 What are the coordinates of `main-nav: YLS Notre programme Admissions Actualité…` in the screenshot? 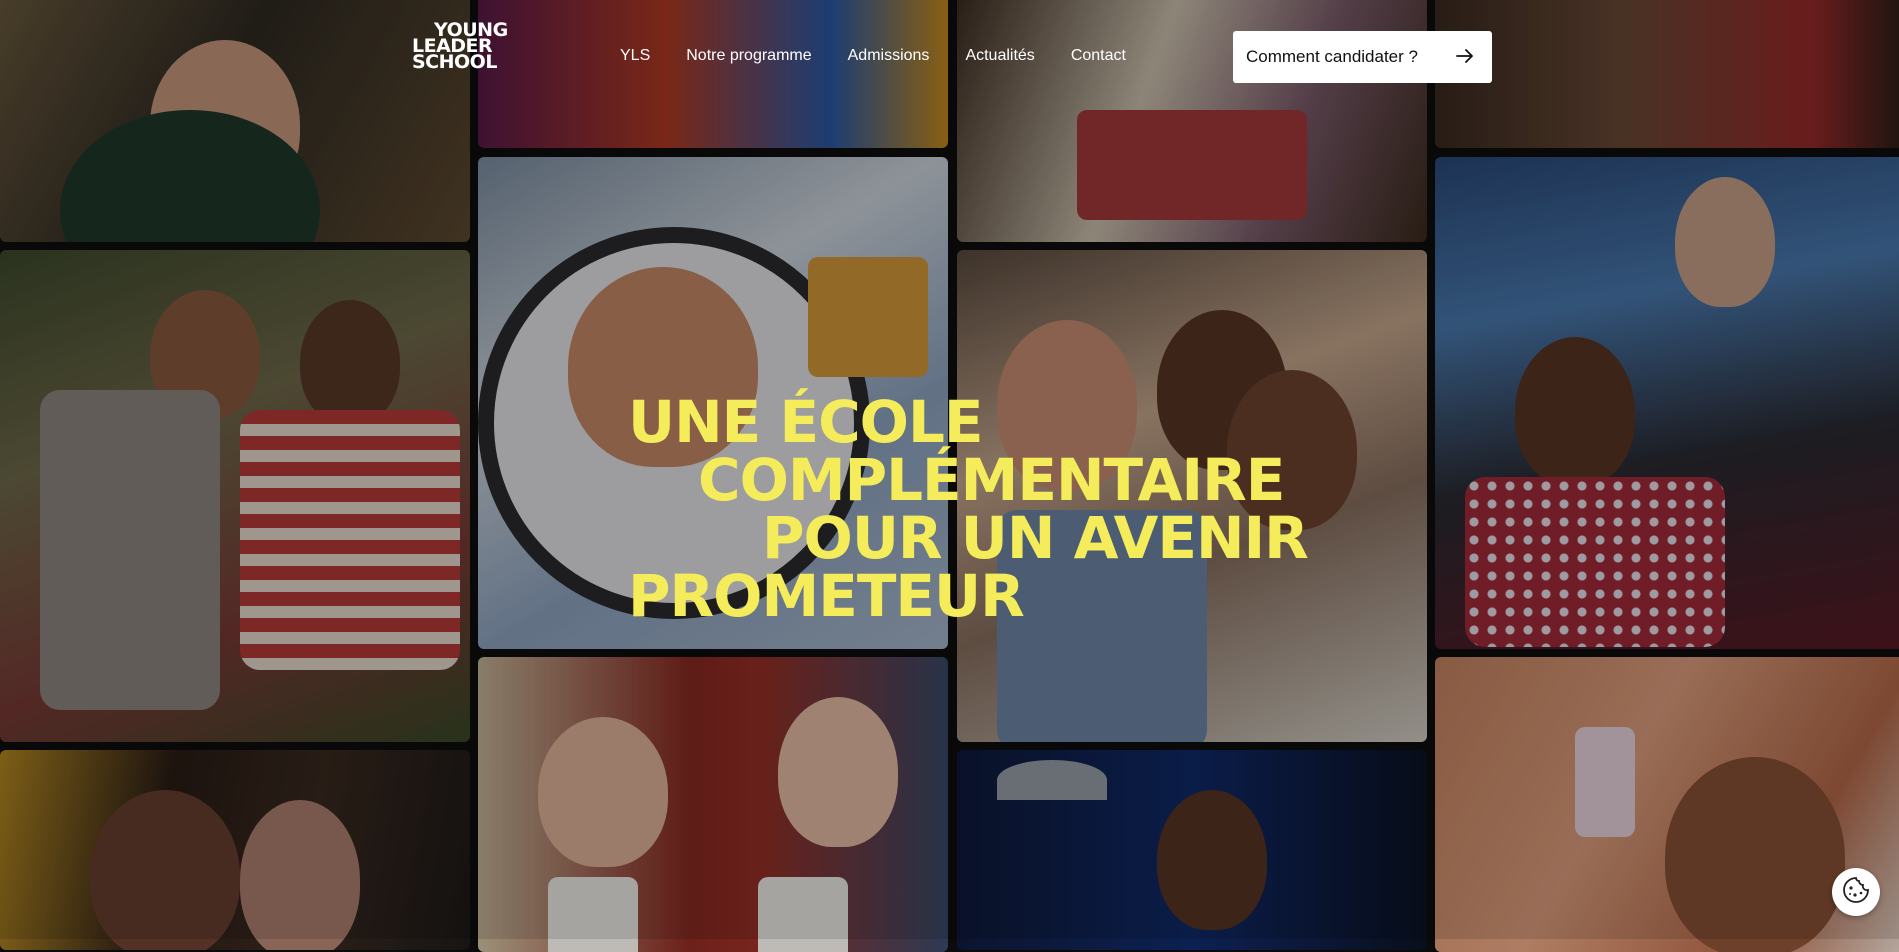 It's located at (891, 56).